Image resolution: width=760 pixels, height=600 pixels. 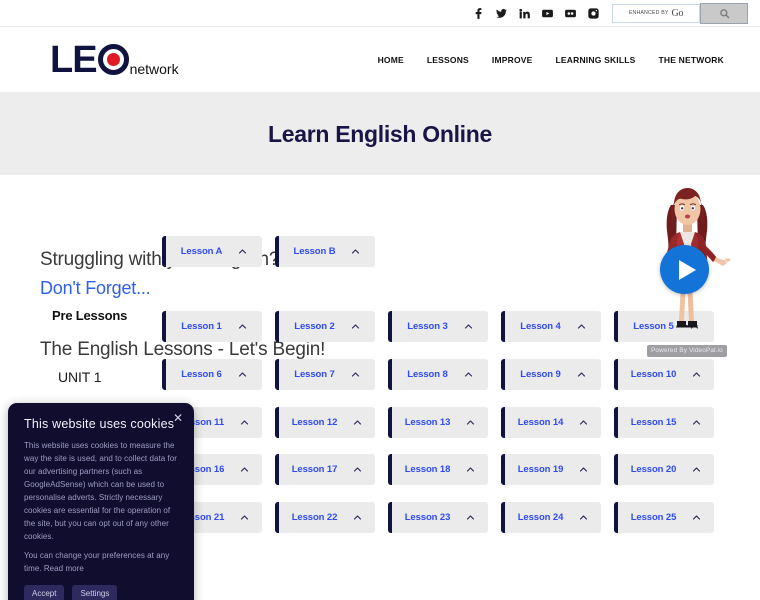 I want to click on lesson-button: Lesson 18, so click(x=438, y=469).